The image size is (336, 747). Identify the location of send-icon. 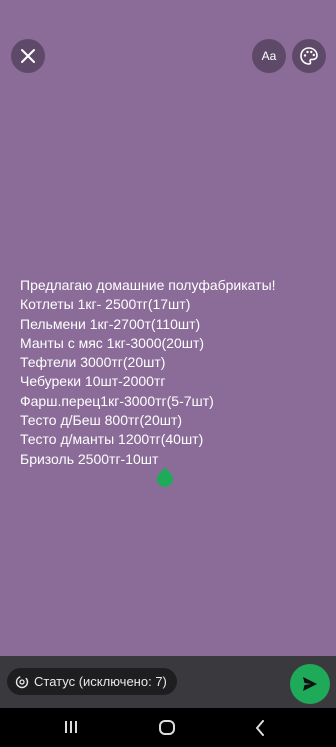
(310, 684).